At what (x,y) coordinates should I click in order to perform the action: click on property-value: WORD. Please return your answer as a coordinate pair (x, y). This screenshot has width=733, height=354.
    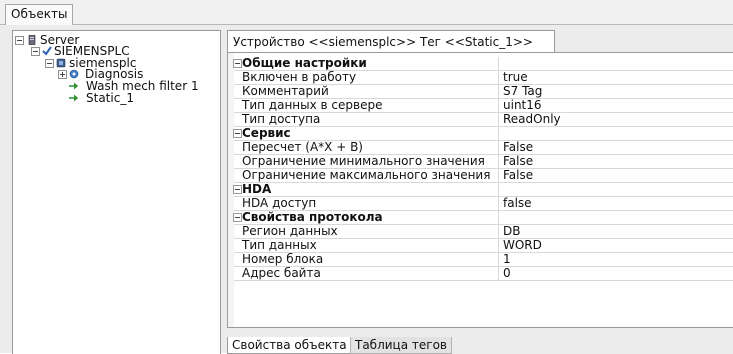
    Looking at the image, I should click on (616, 245).